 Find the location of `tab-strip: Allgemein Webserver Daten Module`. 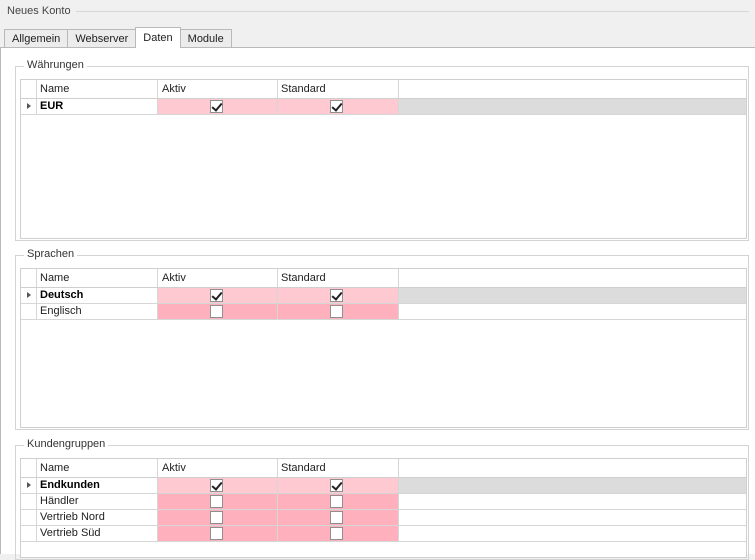

tab-strip: Allgemein Webserver Daten Module is located at coordinates (118, 37).